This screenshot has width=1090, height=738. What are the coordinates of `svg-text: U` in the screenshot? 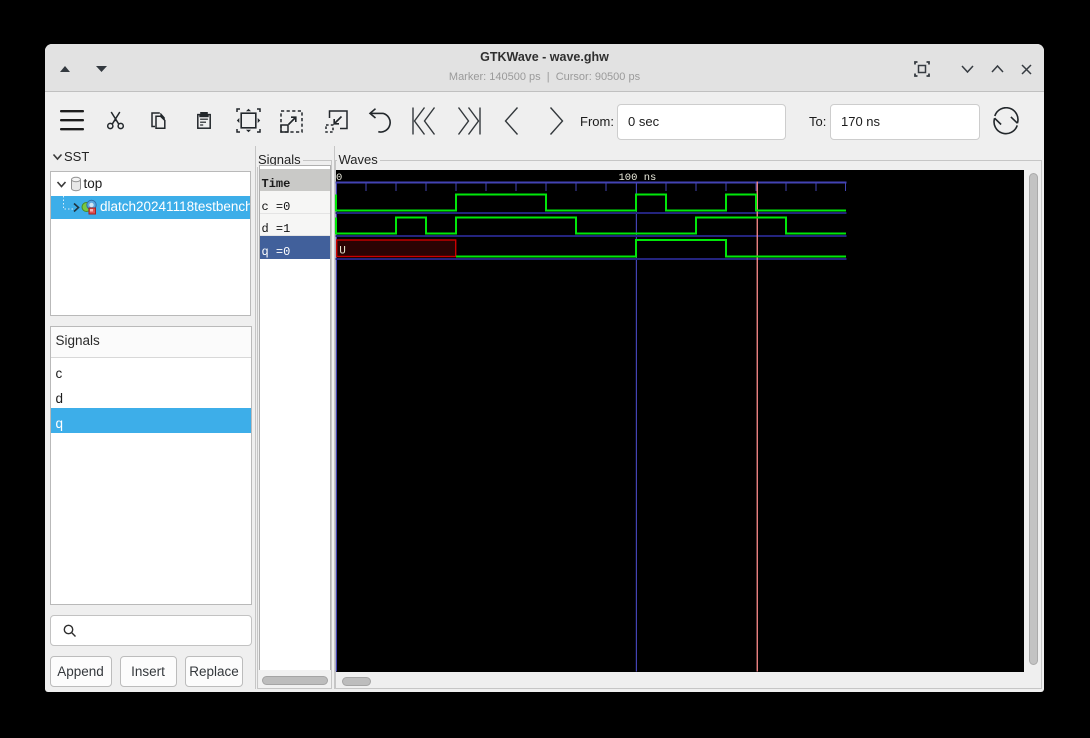 It's located at (342, 252).